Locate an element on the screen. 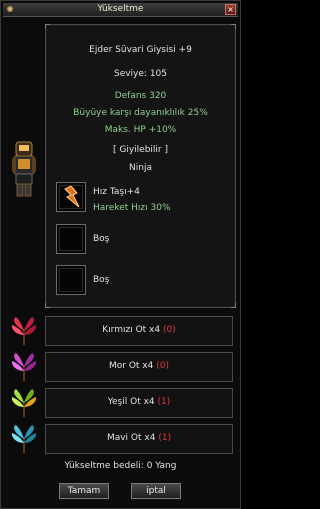 Image resolution: width=320 pixels, height=509 pixels. speed-stone-icon is located at coordinates (72, 196).